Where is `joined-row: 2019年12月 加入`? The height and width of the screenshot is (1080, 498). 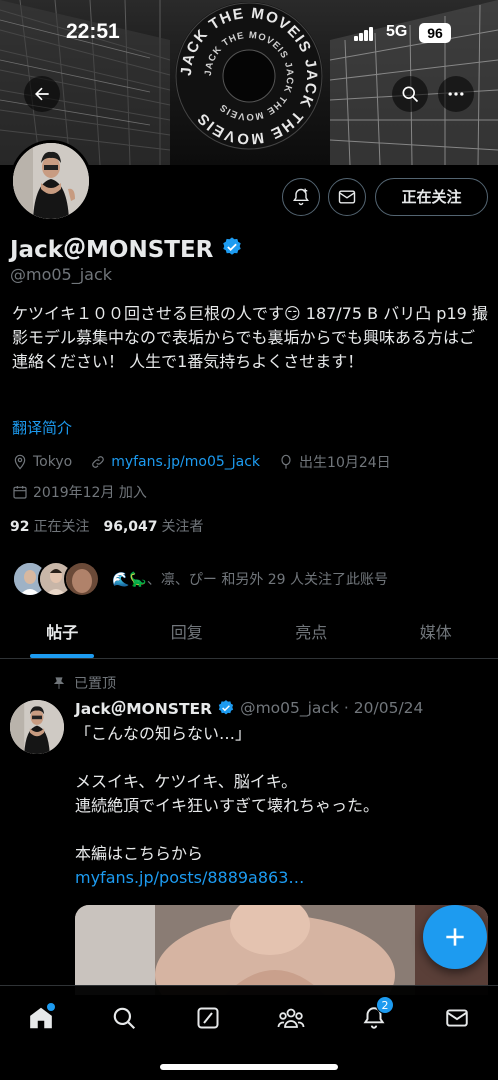
joined-row: 2019年12月 加入 is located at coordinates (88, 492).